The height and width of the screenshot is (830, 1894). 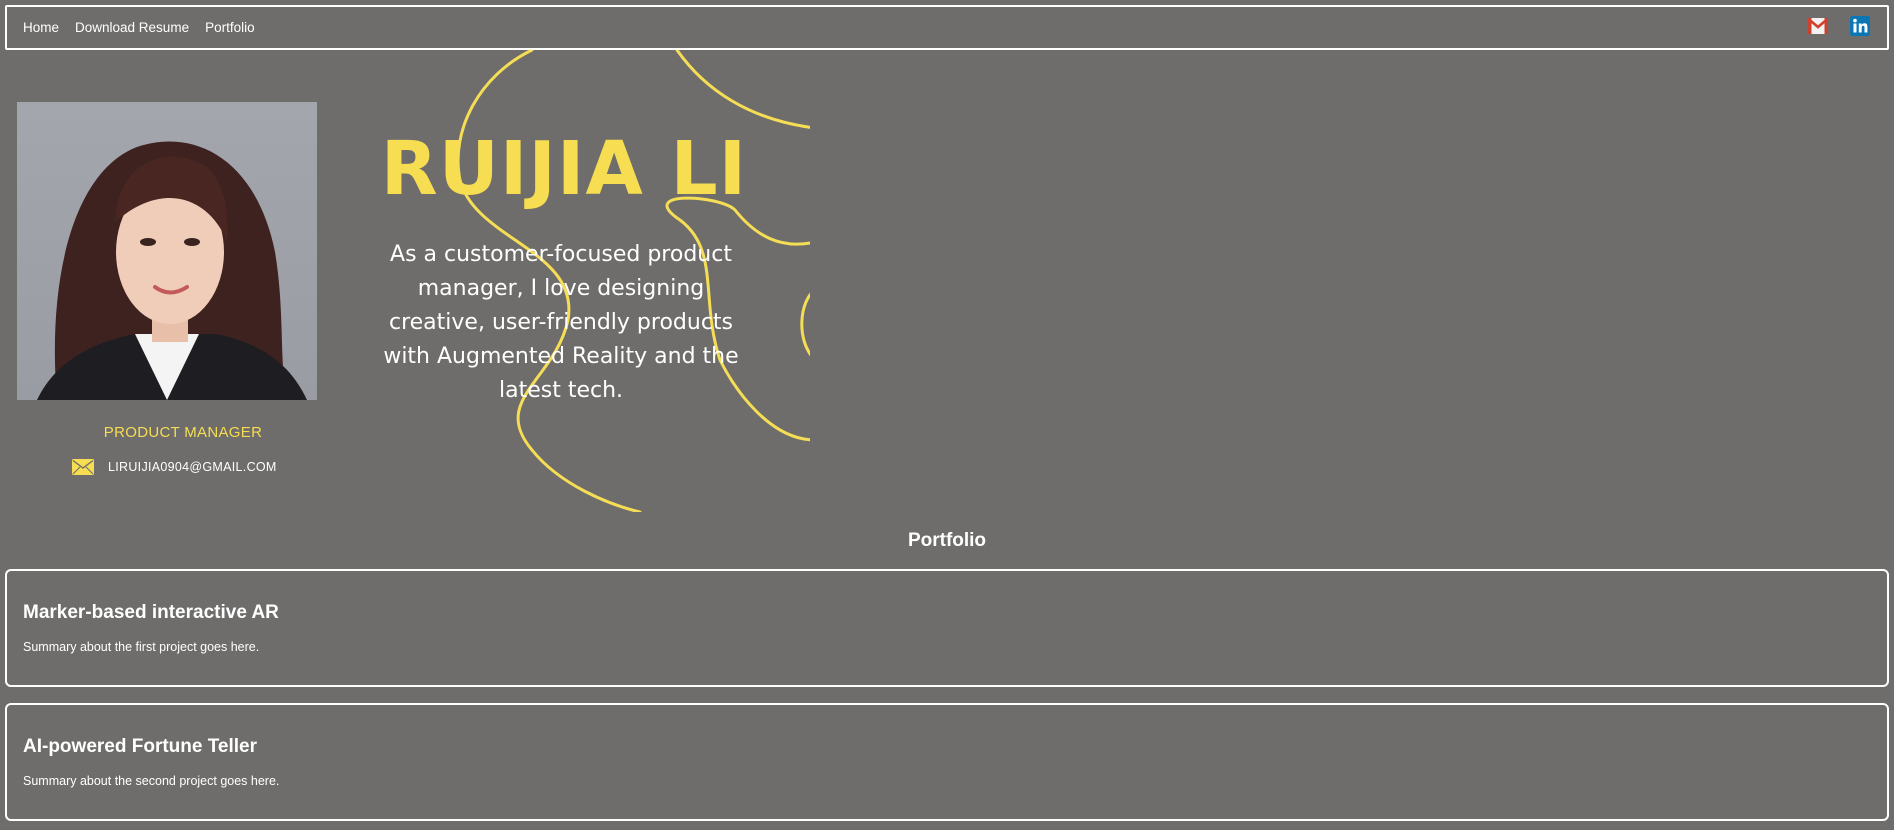 I want to click on nav-links: Home Download Resume Portfolio, so click(x=147, y=27).